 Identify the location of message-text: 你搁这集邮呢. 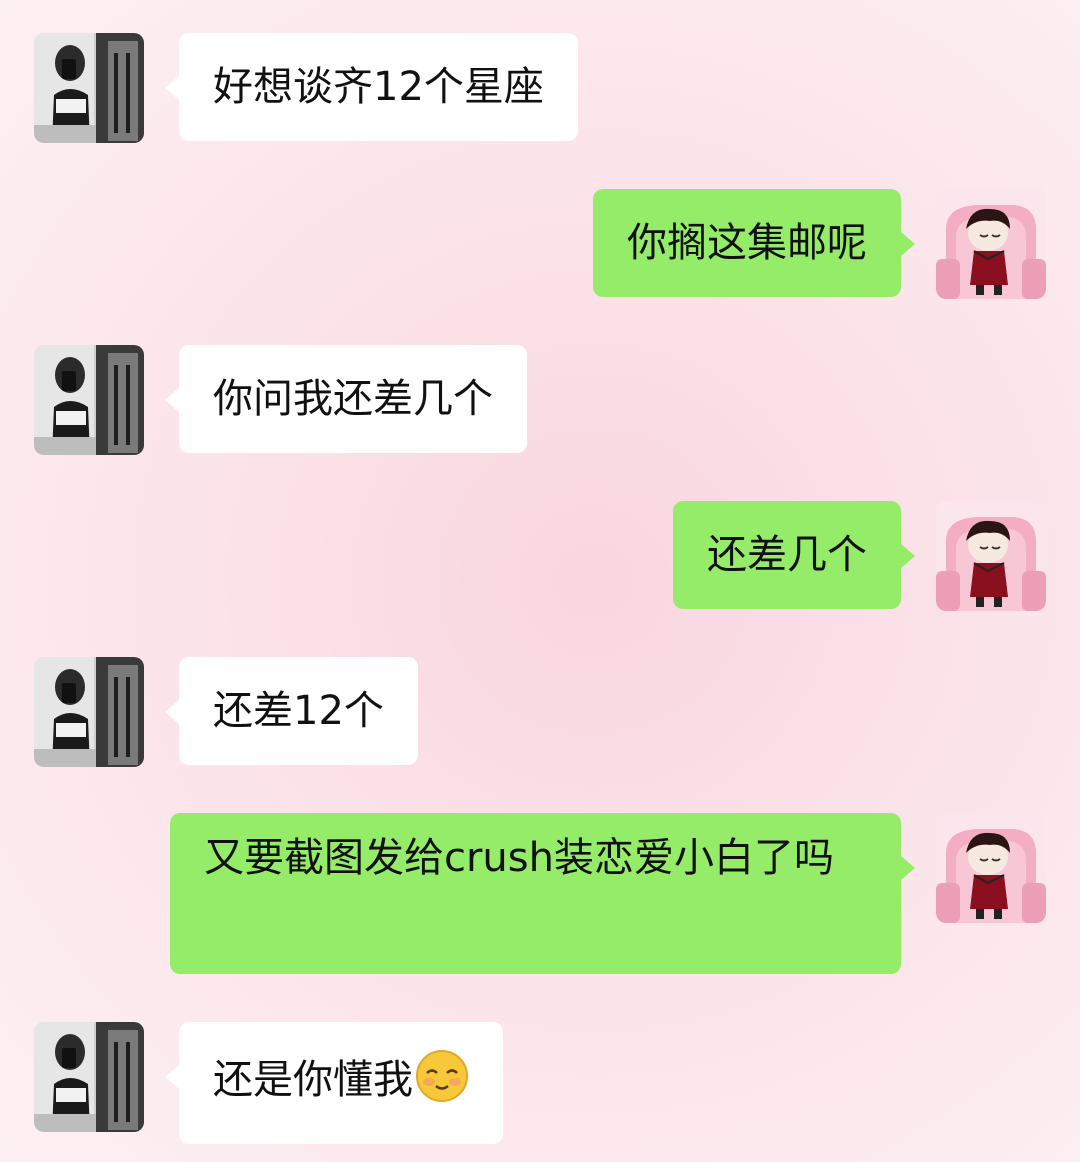
(747, 243).